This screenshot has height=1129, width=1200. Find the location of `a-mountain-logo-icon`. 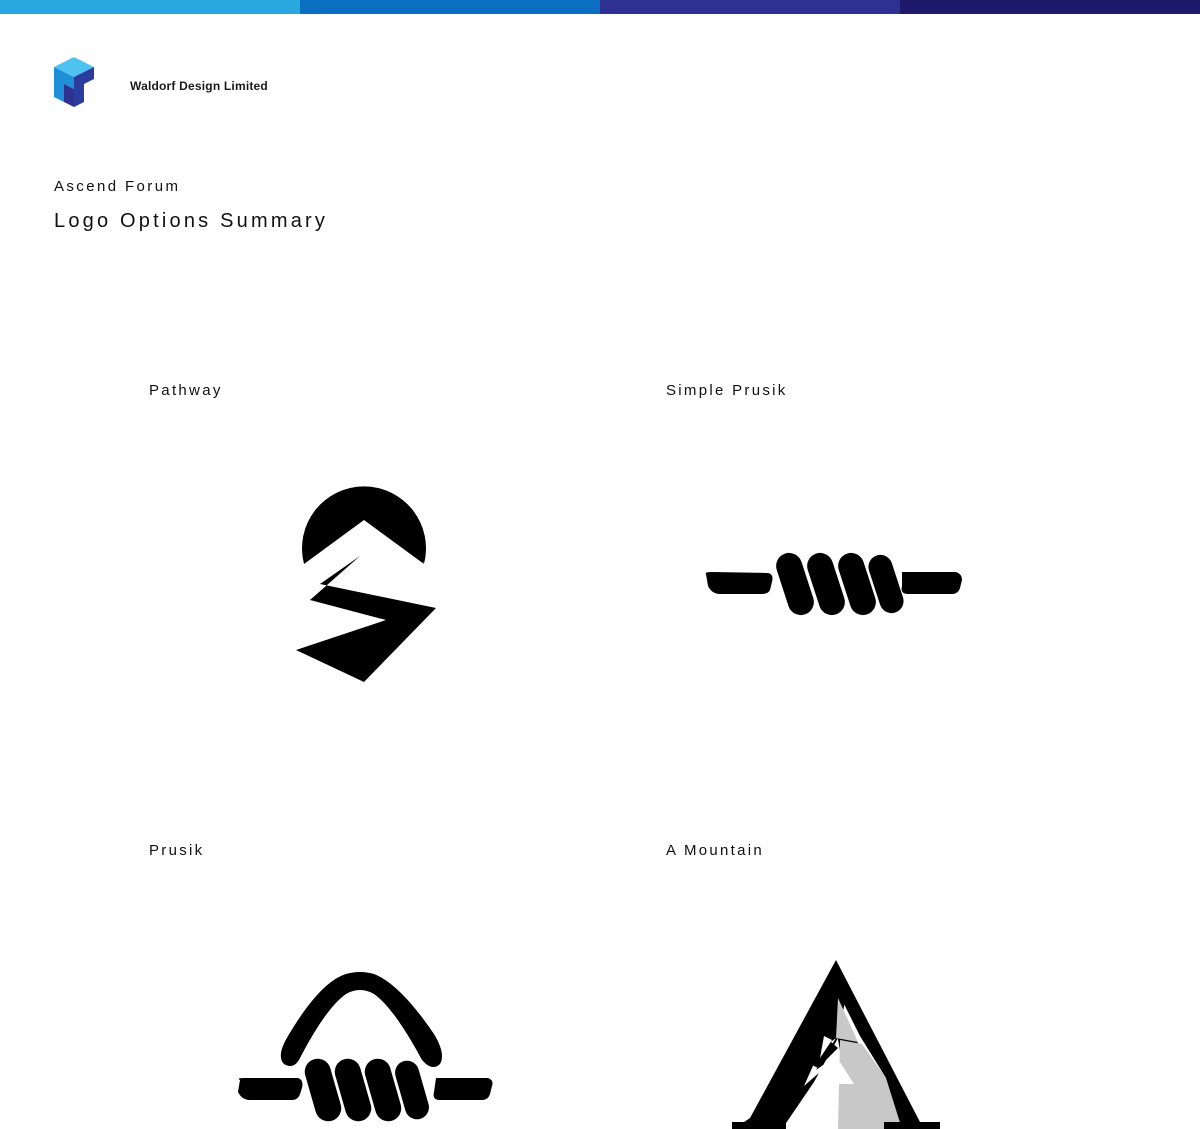

a-mountain-logo-icon is located at coordinates (836, 1044).